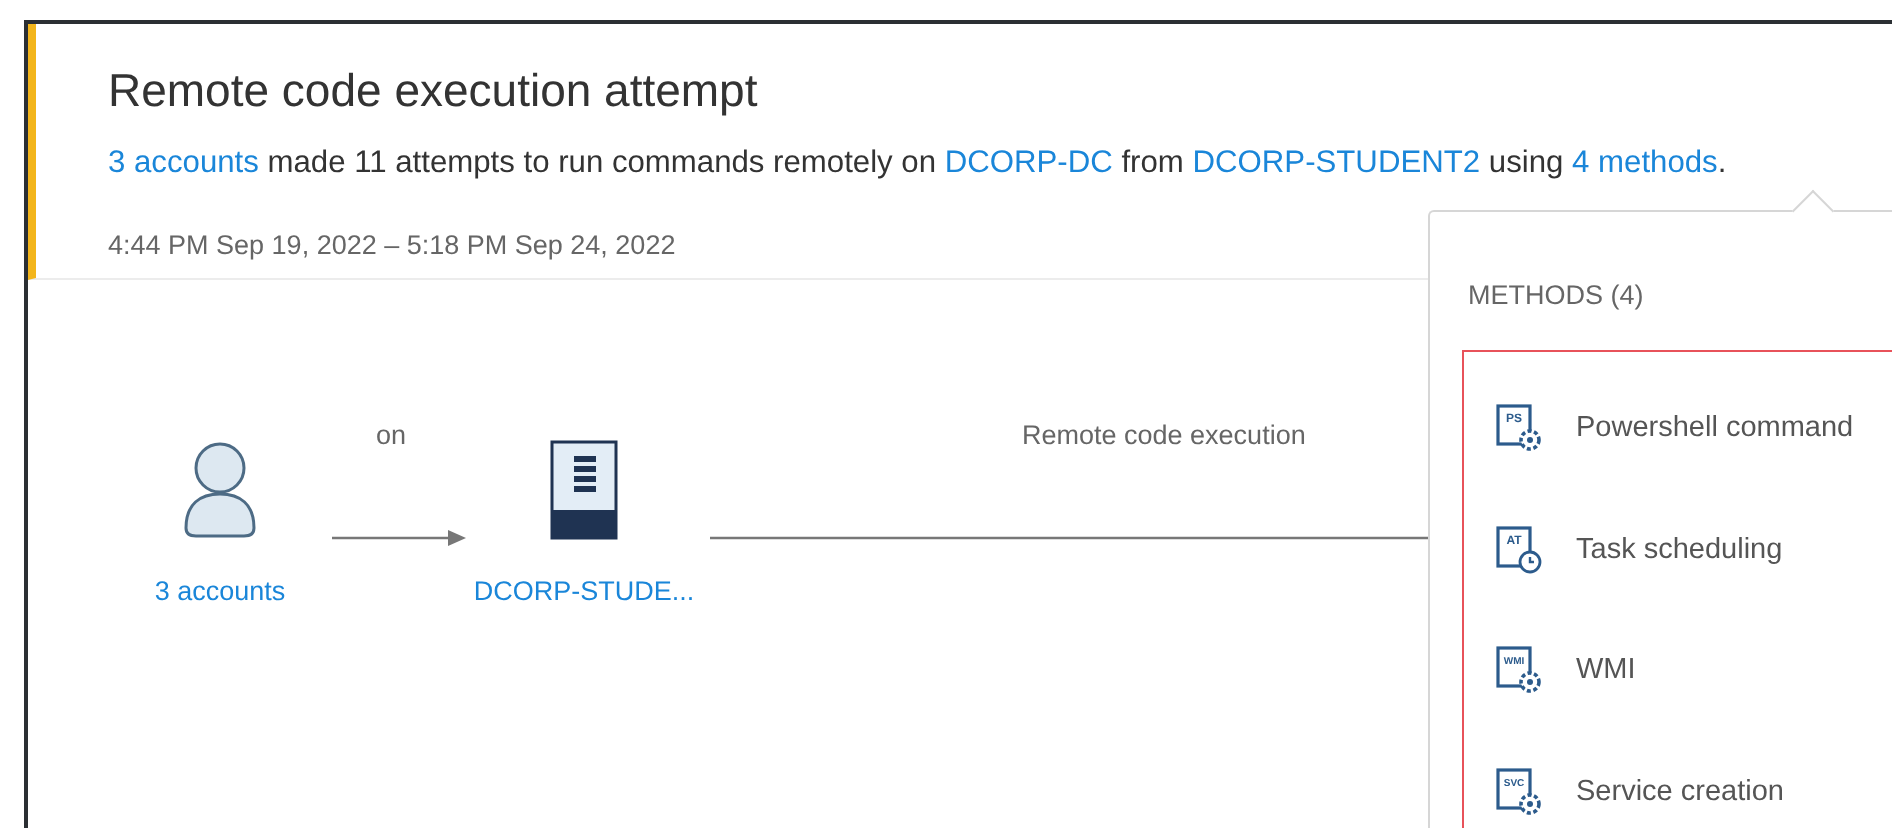  I want to click on alert-title: Remote code execution attempt, so click(434, 91).